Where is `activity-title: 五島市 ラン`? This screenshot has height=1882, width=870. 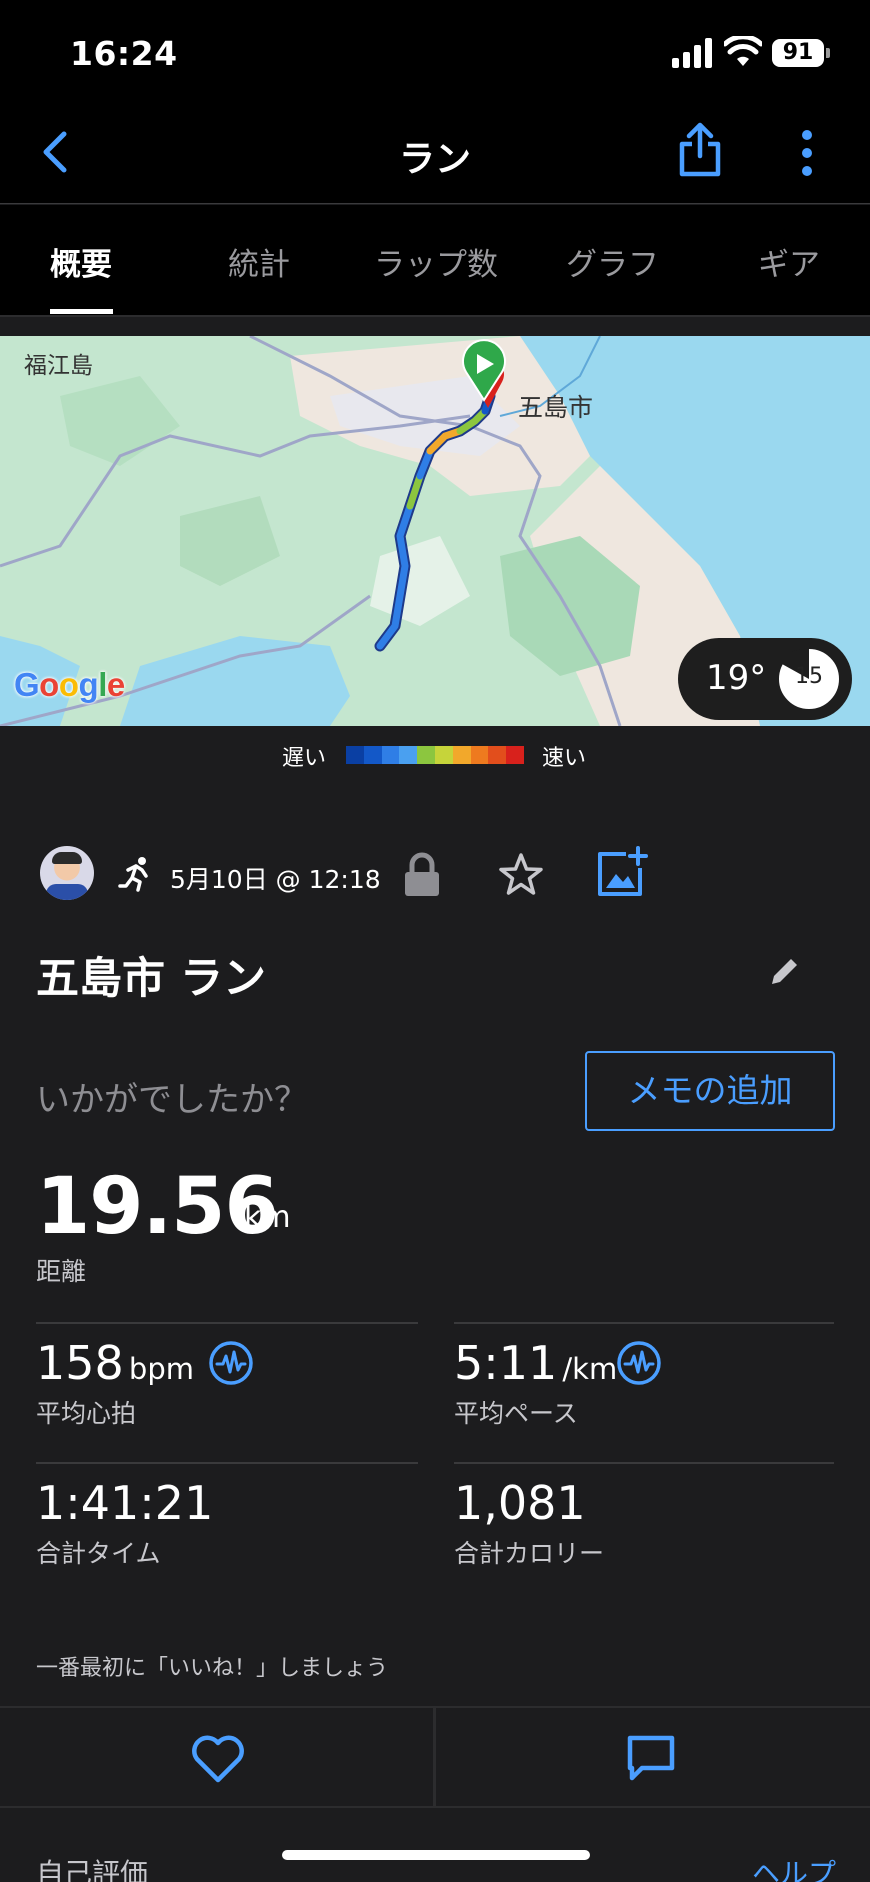
activity-title: 五島市 ラン is located at coordinates (151, 979).